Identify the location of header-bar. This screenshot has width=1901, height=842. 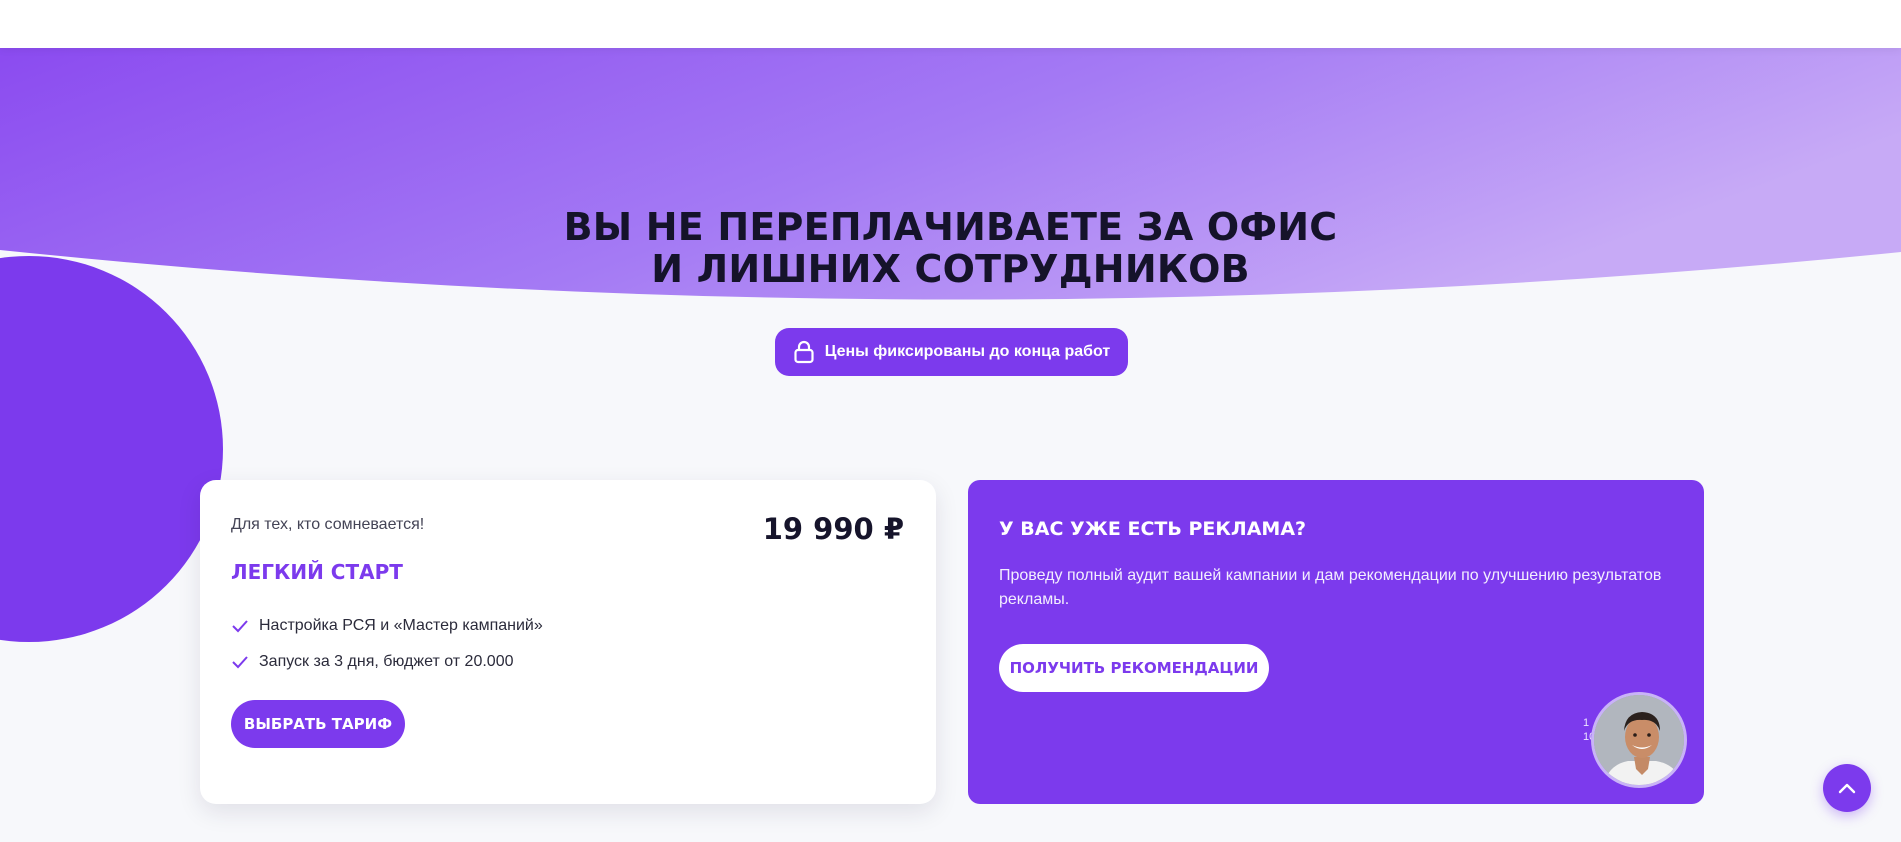
(950, 24).